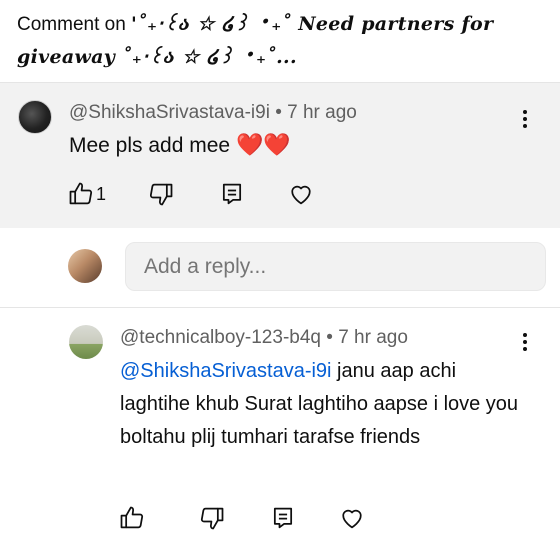 The image size is (560, 560). I want to click on header-prefix: Comment on, so click(74, 24).